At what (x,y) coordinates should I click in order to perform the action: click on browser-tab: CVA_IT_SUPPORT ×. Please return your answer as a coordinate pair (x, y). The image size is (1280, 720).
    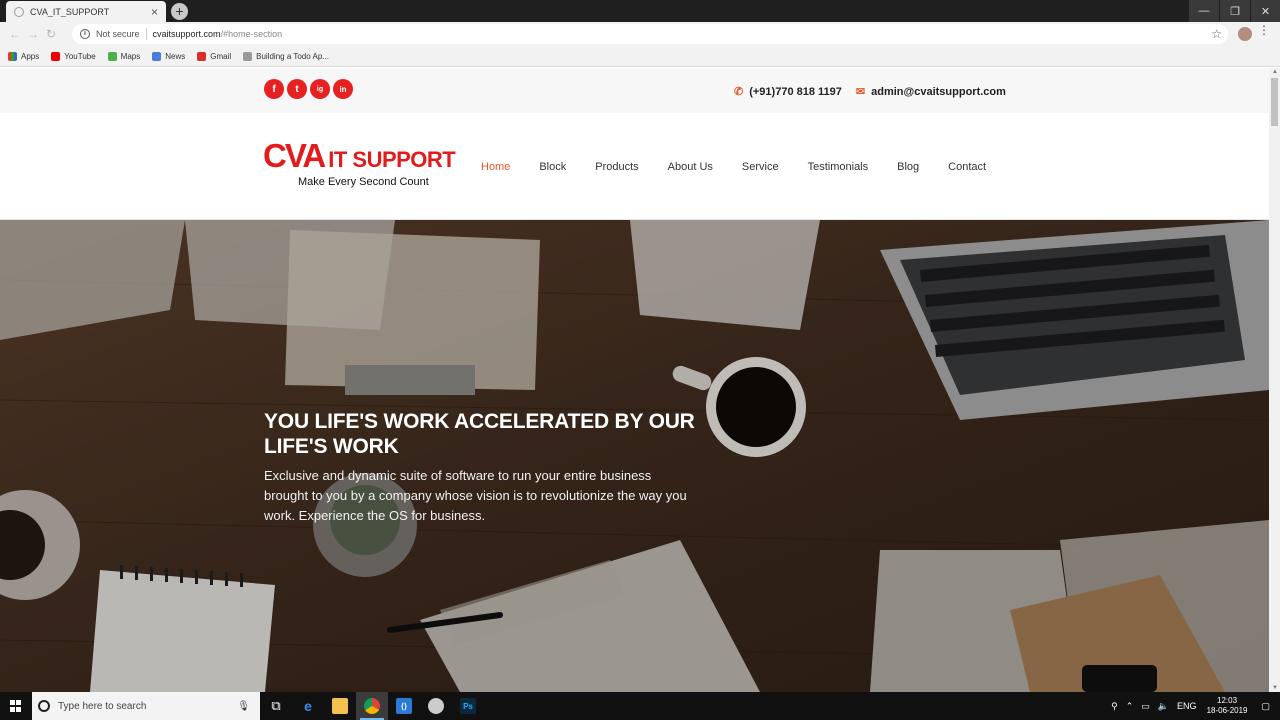
    Looking at the image, I should click on (86, 11).